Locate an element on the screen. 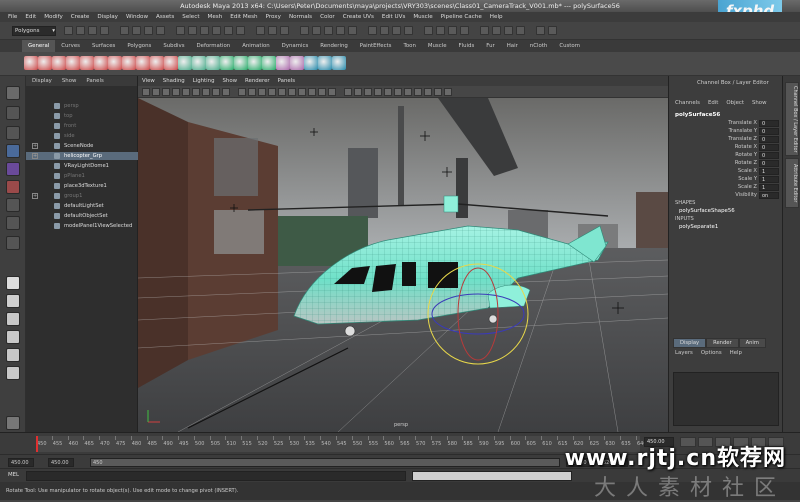  range-bar: 450 is located at coordinates (325, 462).